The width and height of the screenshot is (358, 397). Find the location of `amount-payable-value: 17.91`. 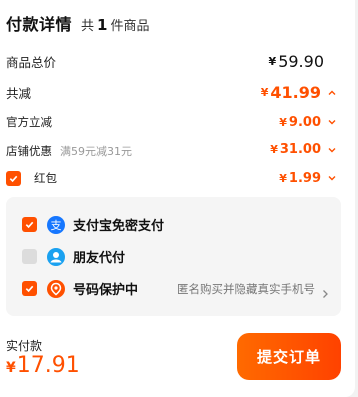

amount-payable-value: 17.91 is located at coordinates (48, 365).